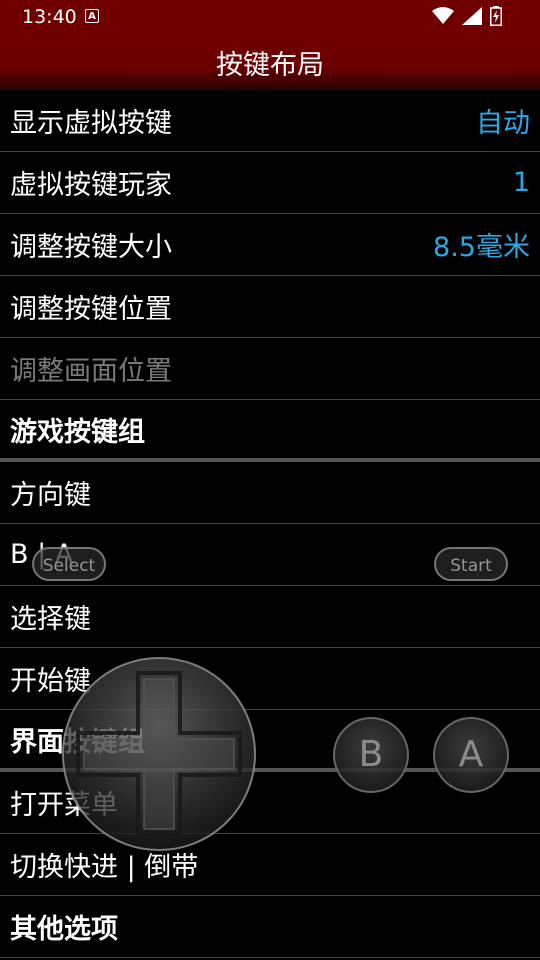  I want to click on setting-select-key: 选择键, so click(270, 617).